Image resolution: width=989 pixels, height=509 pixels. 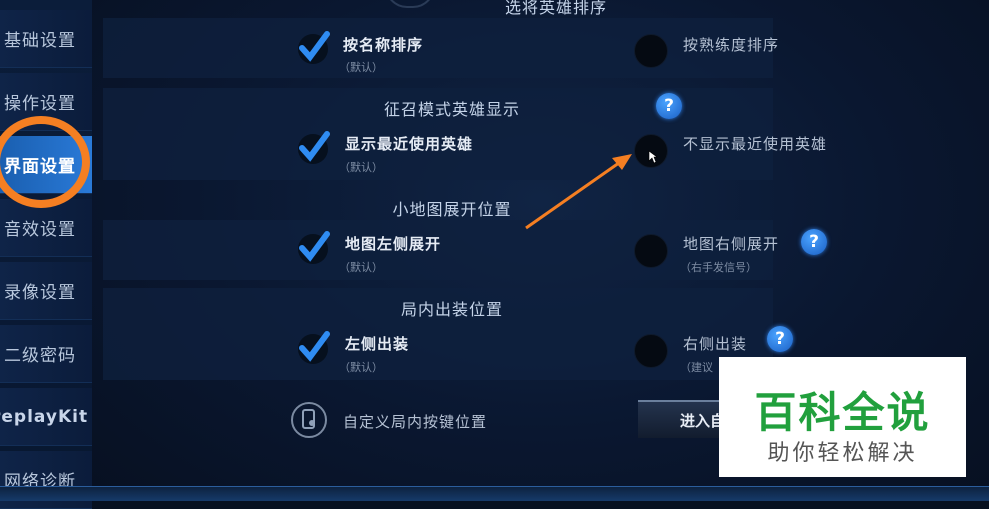 What do you see at coordinates (842, 453) in the screenshot?
I see `watermark-subtitle: 助你轻松解决` at bounding box center [842, 453].